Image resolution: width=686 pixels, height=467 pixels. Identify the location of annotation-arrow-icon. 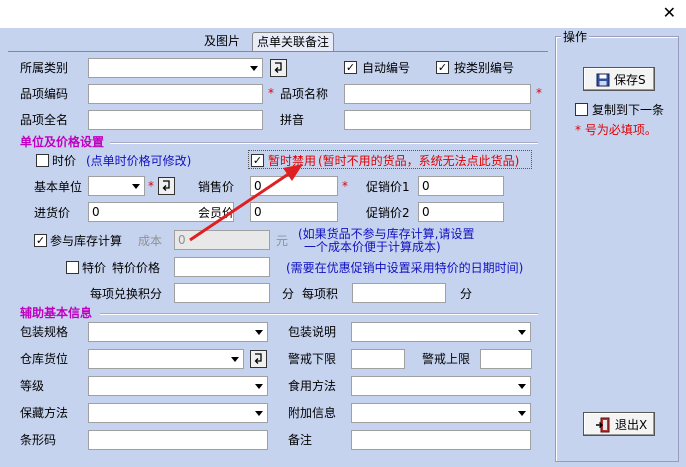
(246, 203).